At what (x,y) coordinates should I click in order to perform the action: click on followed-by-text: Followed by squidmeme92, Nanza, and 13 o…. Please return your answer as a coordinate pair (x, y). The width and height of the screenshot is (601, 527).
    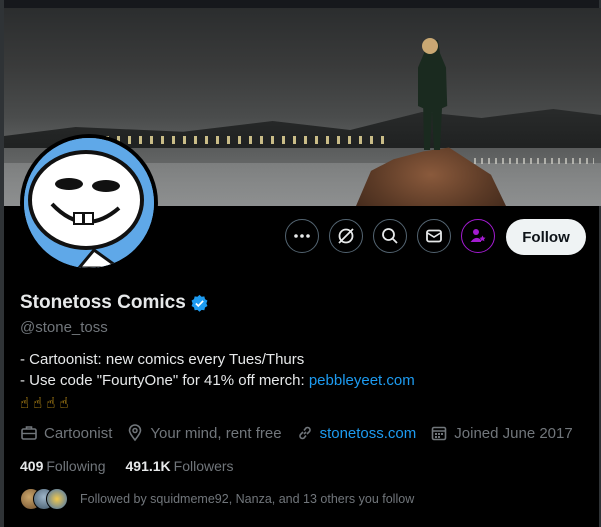
    Looking at the image, I should click on (247, 499).